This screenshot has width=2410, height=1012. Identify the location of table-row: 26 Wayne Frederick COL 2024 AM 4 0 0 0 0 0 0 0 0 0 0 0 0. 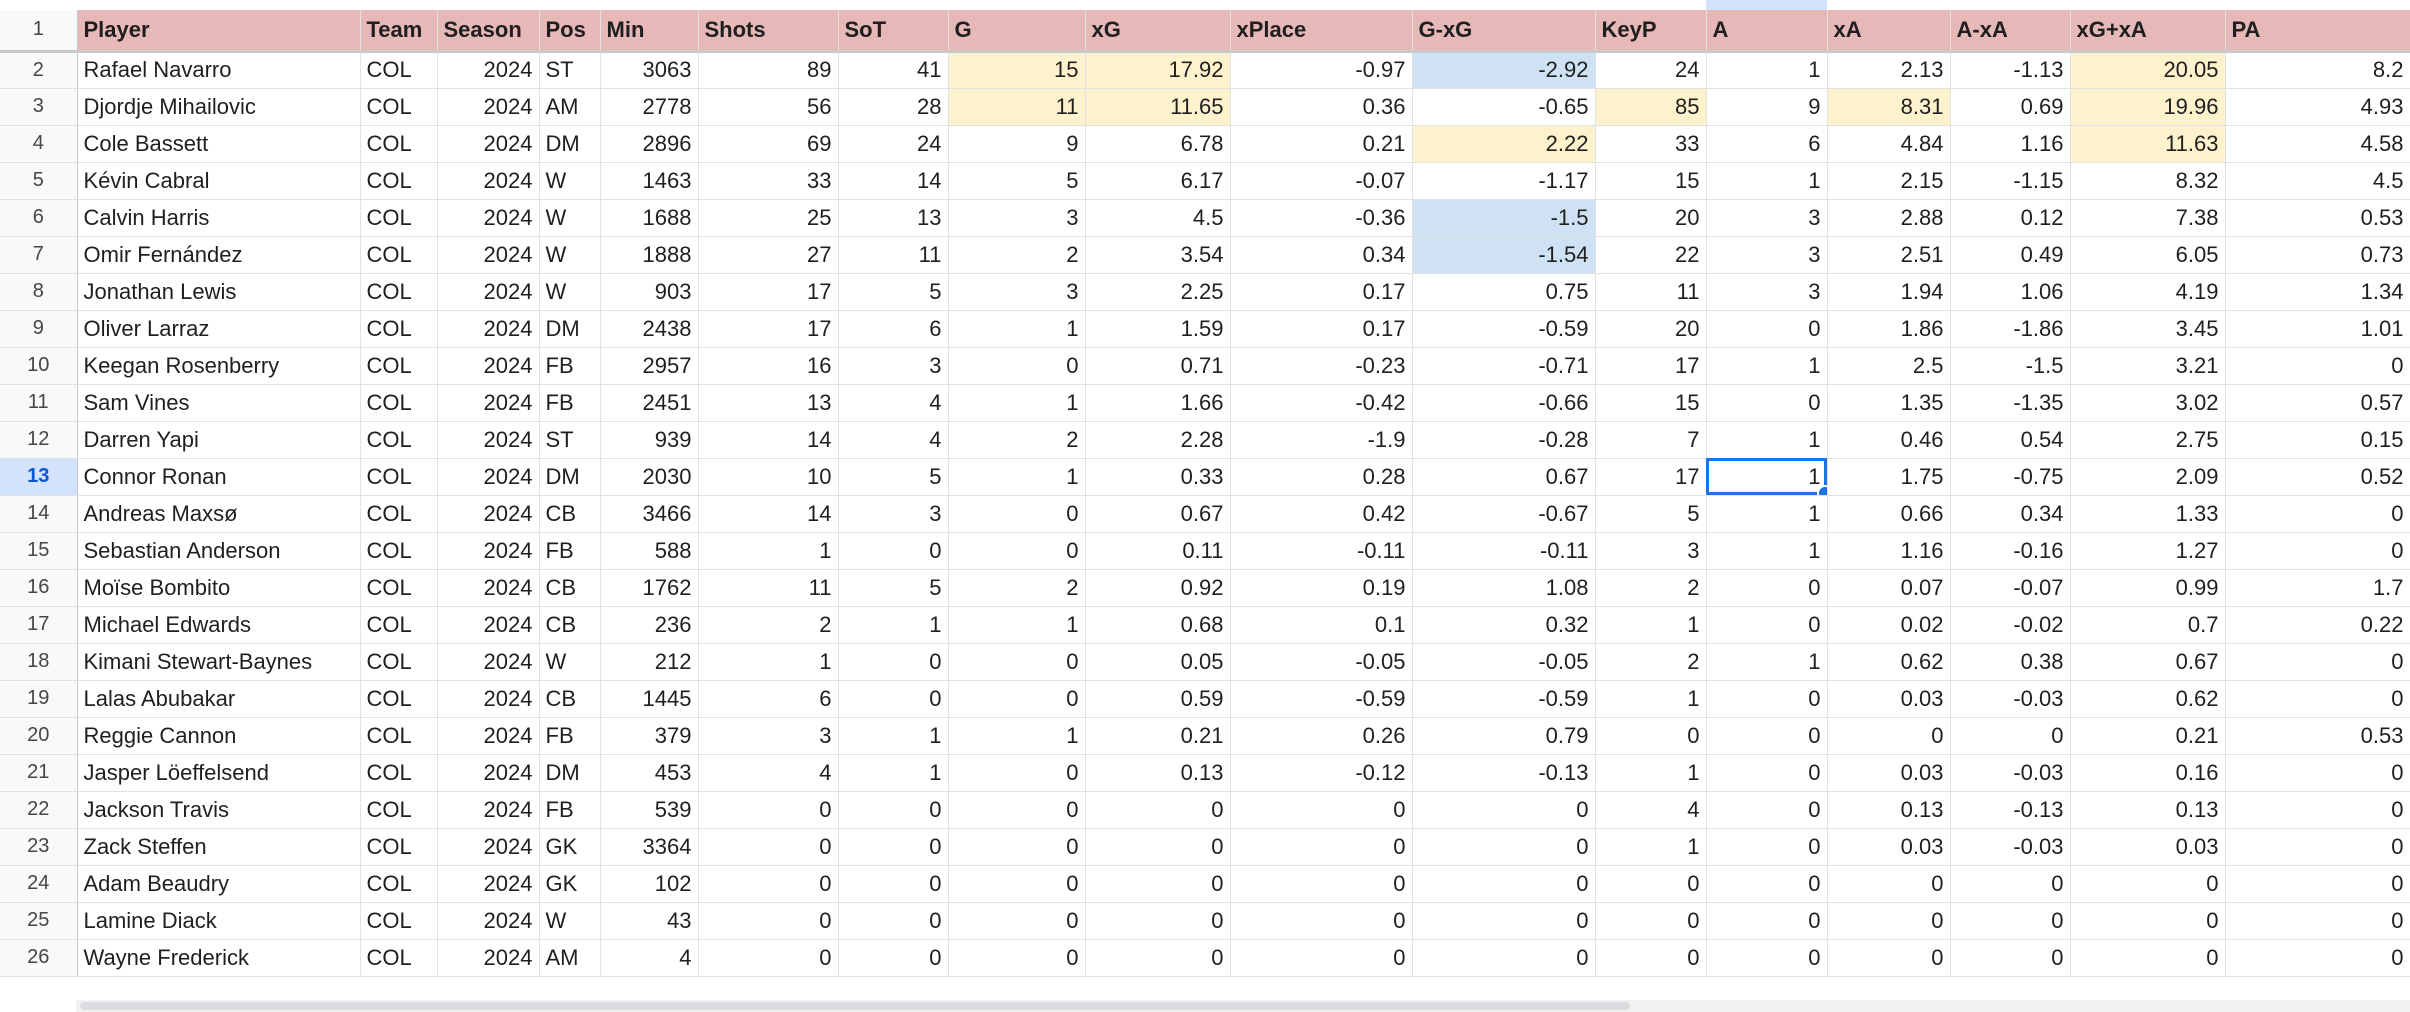
(1205, 958).